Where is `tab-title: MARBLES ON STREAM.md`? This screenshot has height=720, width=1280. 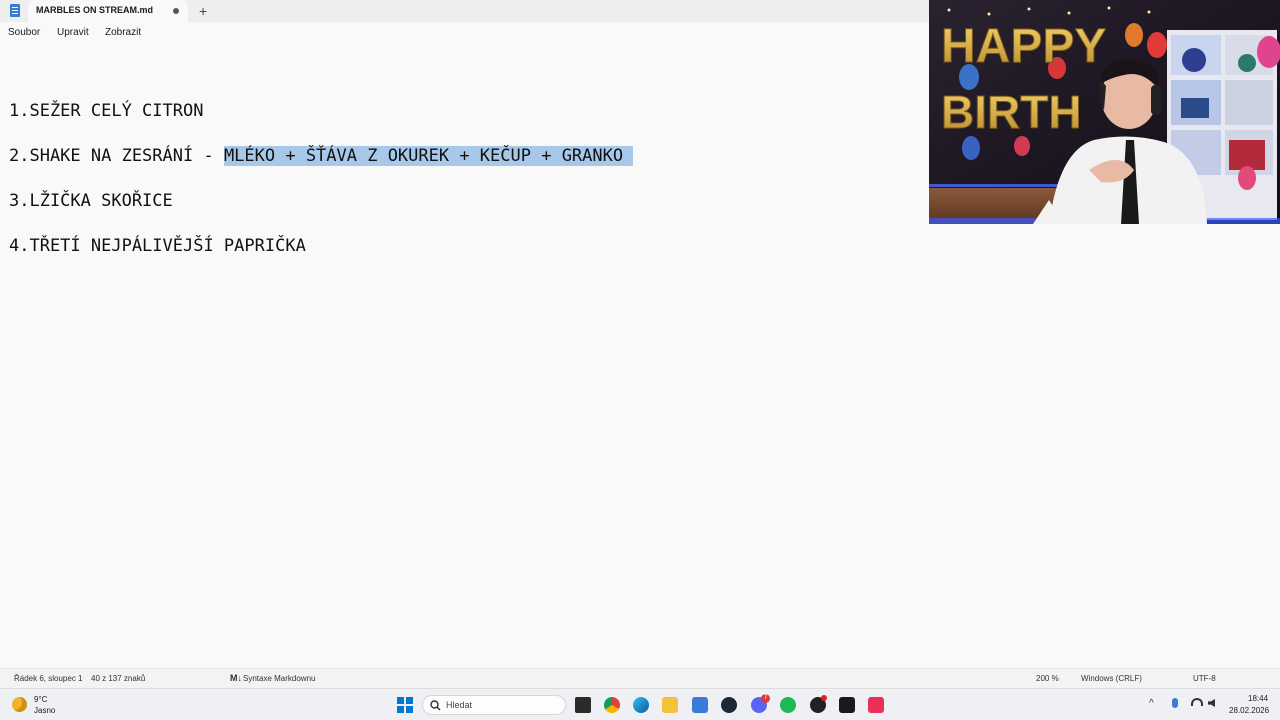 tab-title: MARBLES ON STREAM.md is located at coordinates (94, 10).